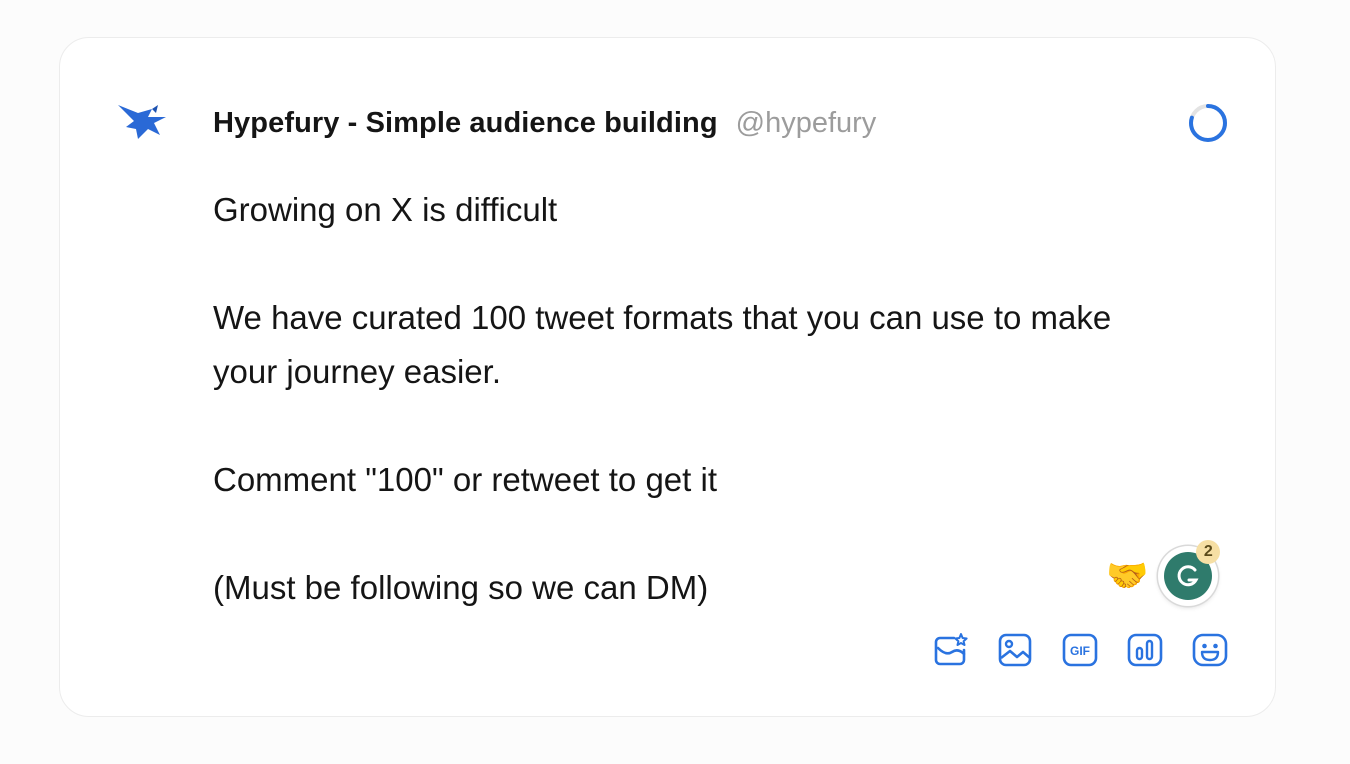  What do you see at coordinates (465, 479) in the screenshot?
I see `tweet-paragraph: Comment "100" or retweet to get it` at bounding box center [465, 479].